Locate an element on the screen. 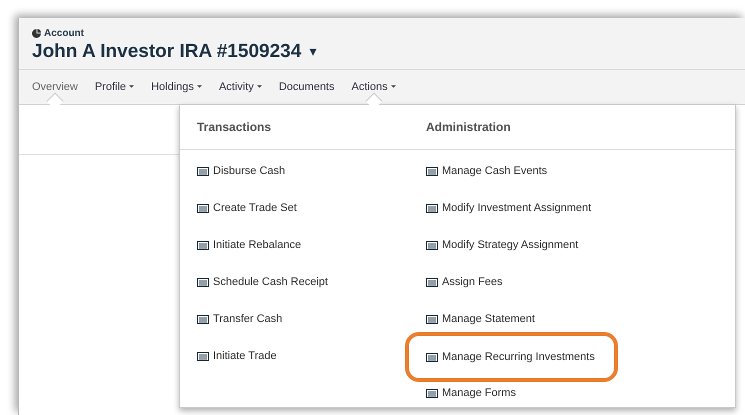 Image resolution: width=745 pixels, height=415 pixels. menu-item: Assign Fees is located at coordinates (532, 282).